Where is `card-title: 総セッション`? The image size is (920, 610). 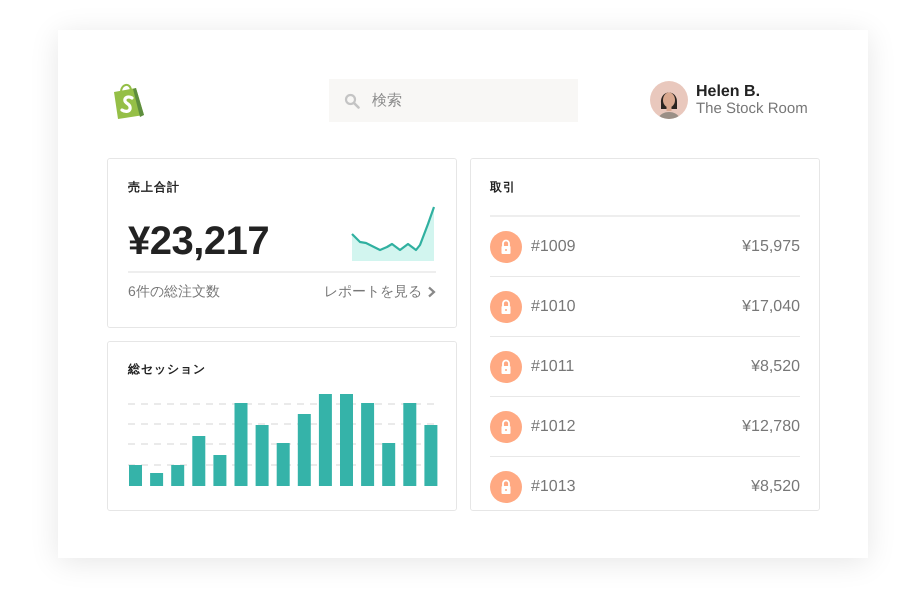 card-title: 総セッション is located at coordinates (167, 369).